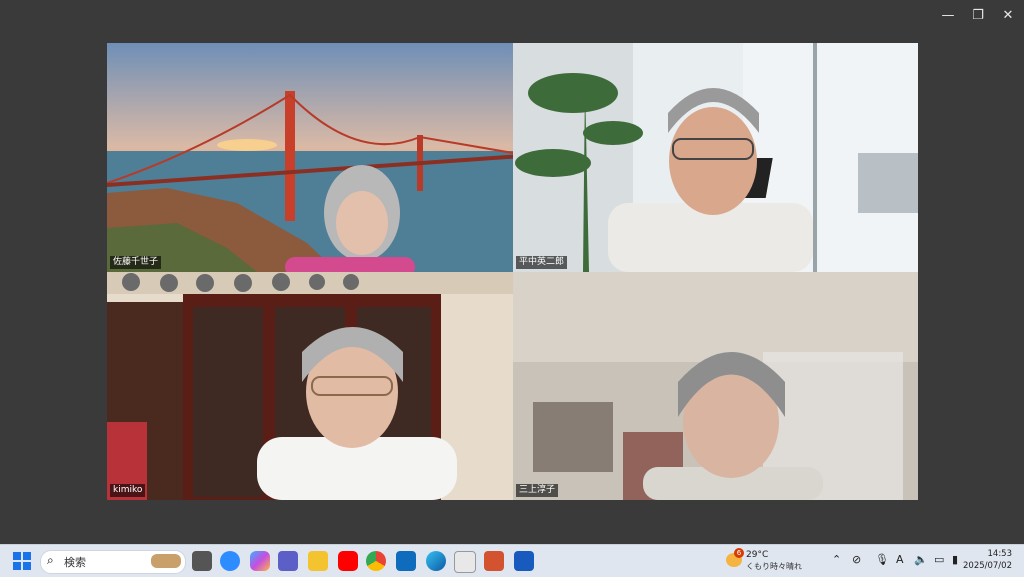 Image resolution: width=1024 pixels, height=577 pixels. I want to click on close-icon: ✕, so click(1008, 15).